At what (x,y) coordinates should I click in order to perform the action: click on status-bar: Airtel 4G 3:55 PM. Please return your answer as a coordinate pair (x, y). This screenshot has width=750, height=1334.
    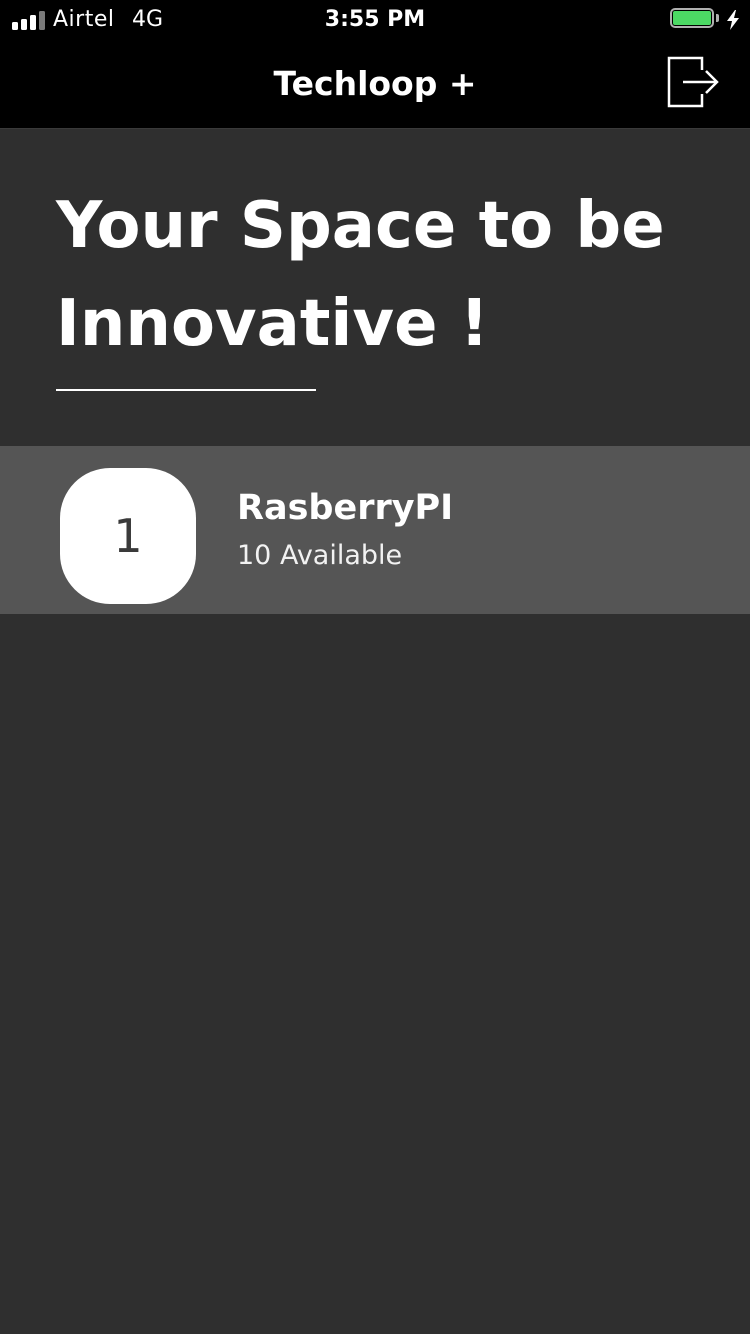
    Looking at the image, I should click on (375, 20).